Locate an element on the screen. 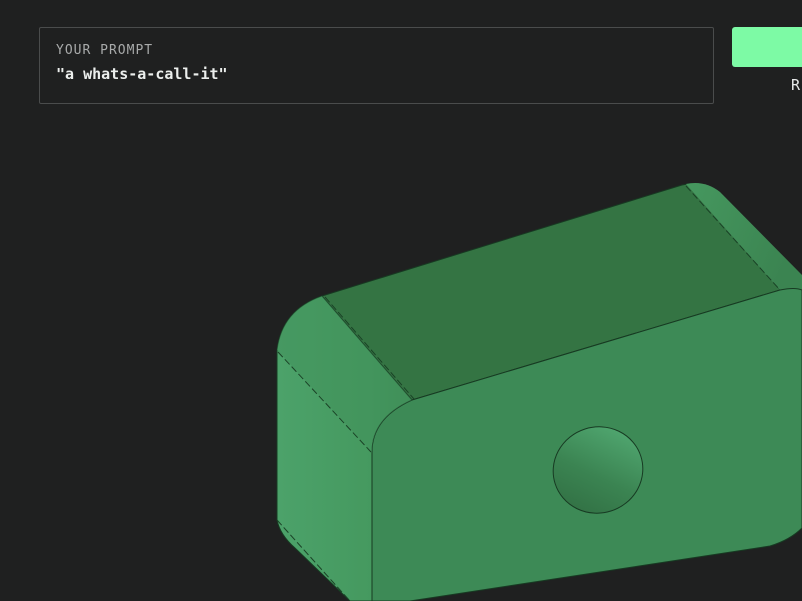 The image size is (802, 601). prompt-label: YOUR PROMPT is located at coordinates (105, 50).